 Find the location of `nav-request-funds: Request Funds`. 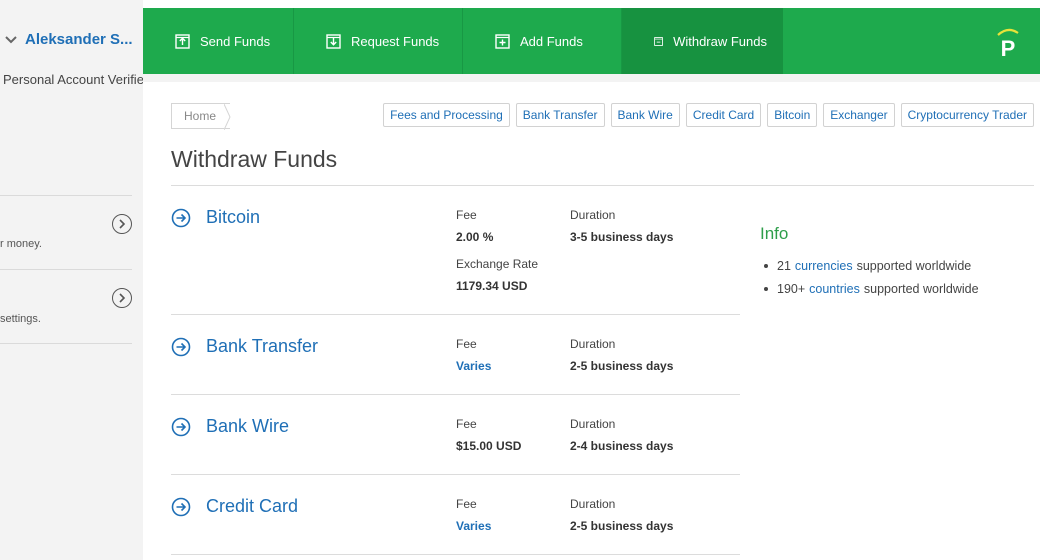

nav-request-funds: Request Funds is located at coordinates (378, 41).